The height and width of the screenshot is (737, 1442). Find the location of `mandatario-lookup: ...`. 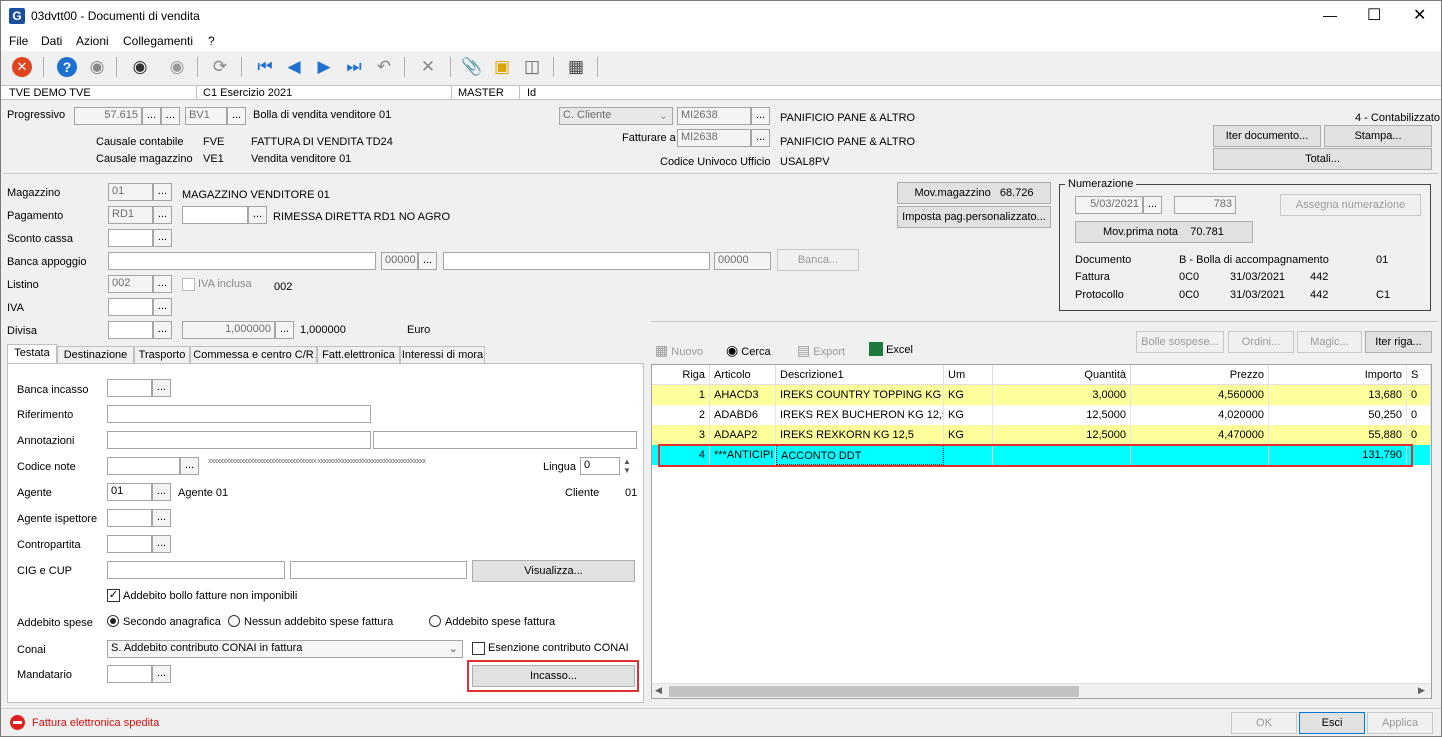

mandatario-lookup: ... is located at coordinates (161, 674).